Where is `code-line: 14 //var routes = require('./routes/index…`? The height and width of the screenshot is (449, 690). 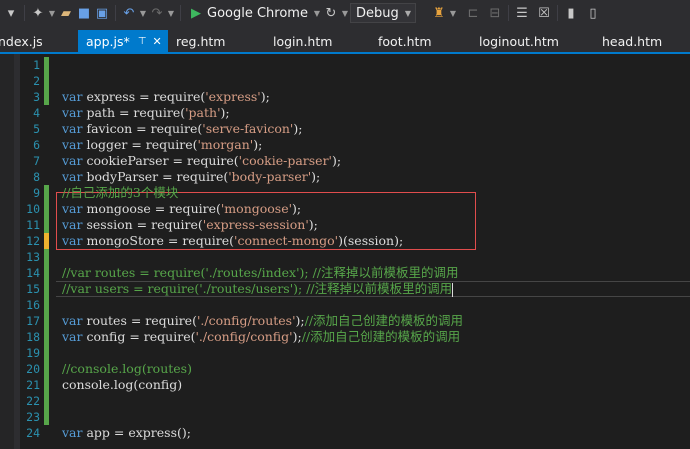 code-line: 14 //var routes = require('./routes/index… is located at coordinates (345, 273).